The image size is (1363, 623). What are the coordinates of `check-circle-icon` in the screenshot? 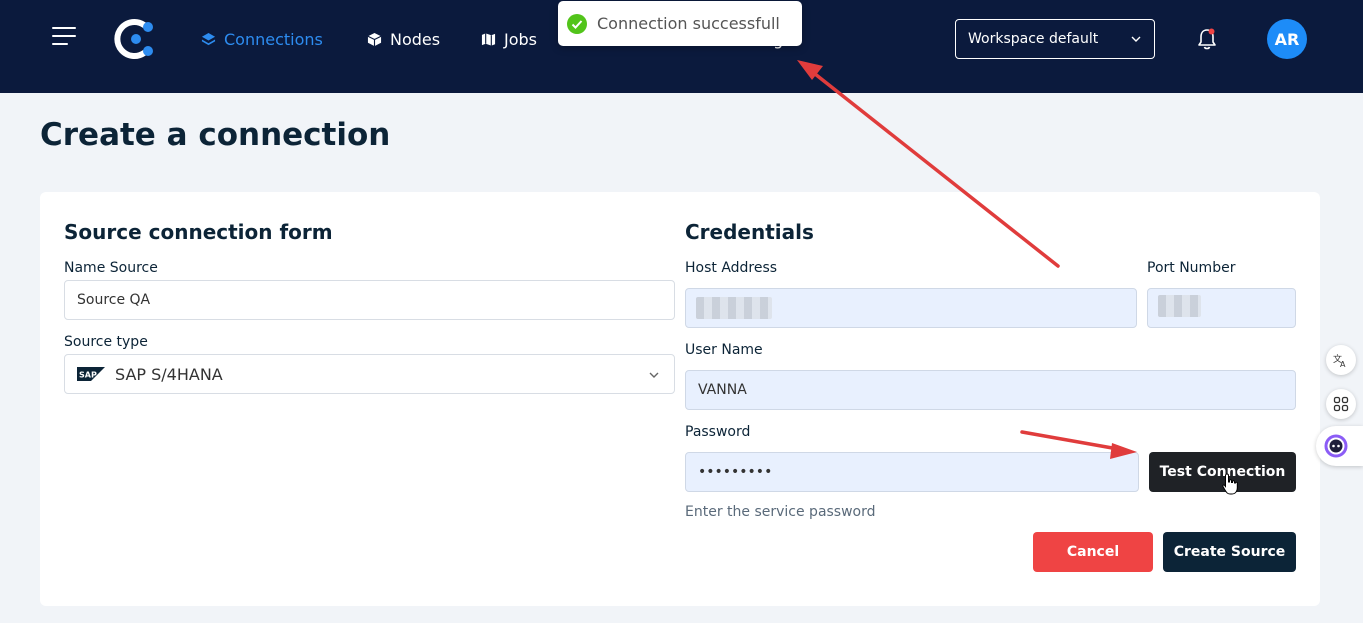 It's located at (577, 23).